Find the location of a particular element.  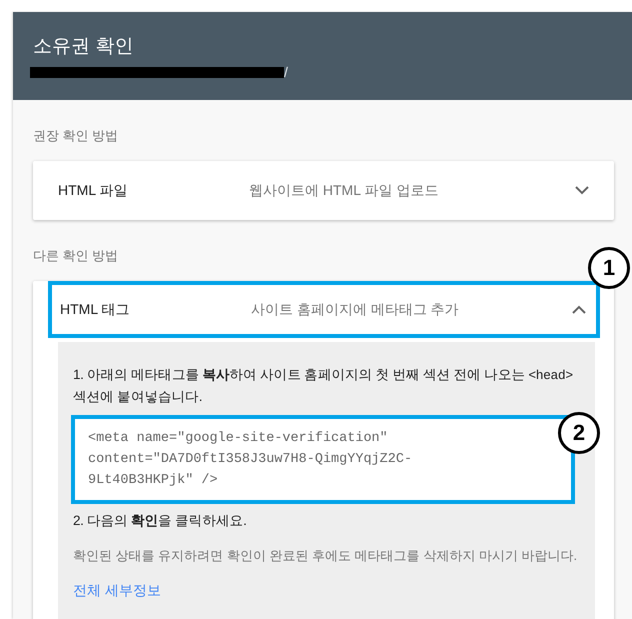

chevron-down-icon is located at coordinates (582, 190).